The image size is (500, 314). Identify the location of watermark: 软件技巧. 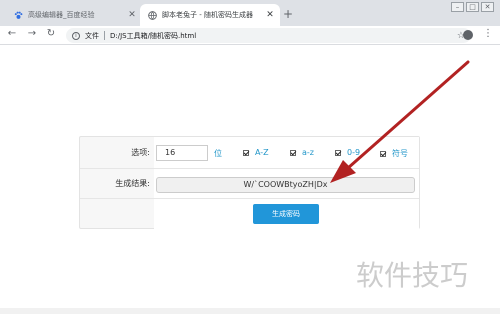
(412, 275).